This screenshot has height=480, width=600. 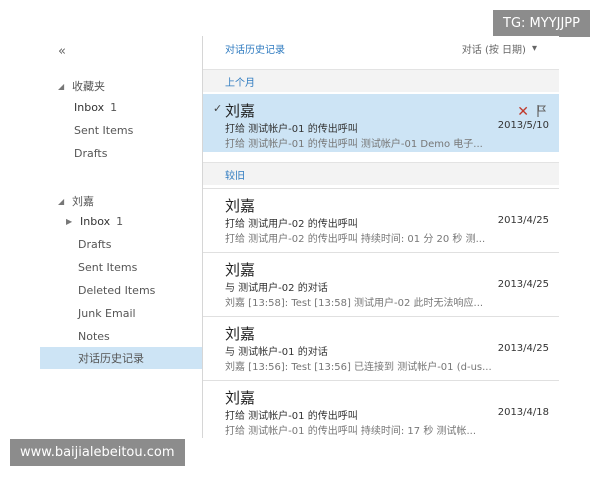 I want to click on collapsed-triangle-icon: ▶, so click(x=70, y=221).